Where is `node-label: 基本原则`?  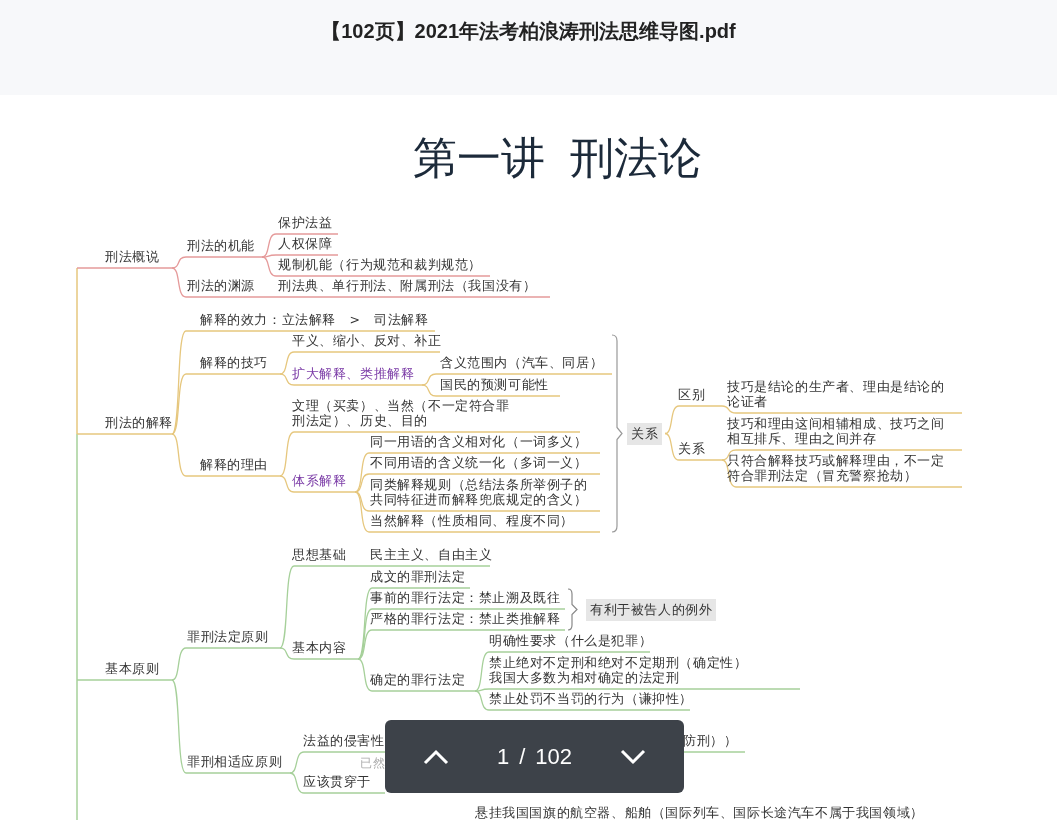 node-label: 基本原则 is located at coordinates (132, 668).